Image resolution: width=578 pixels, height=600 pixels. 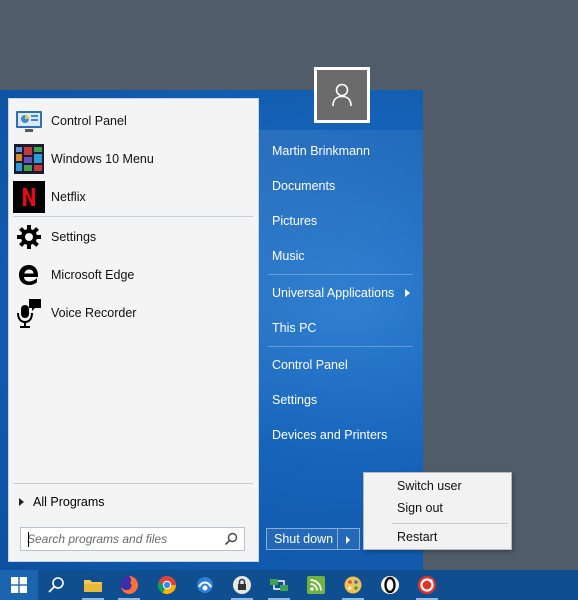 I want to click on place-label: Devices and Printers, so click(x=330, y=435).